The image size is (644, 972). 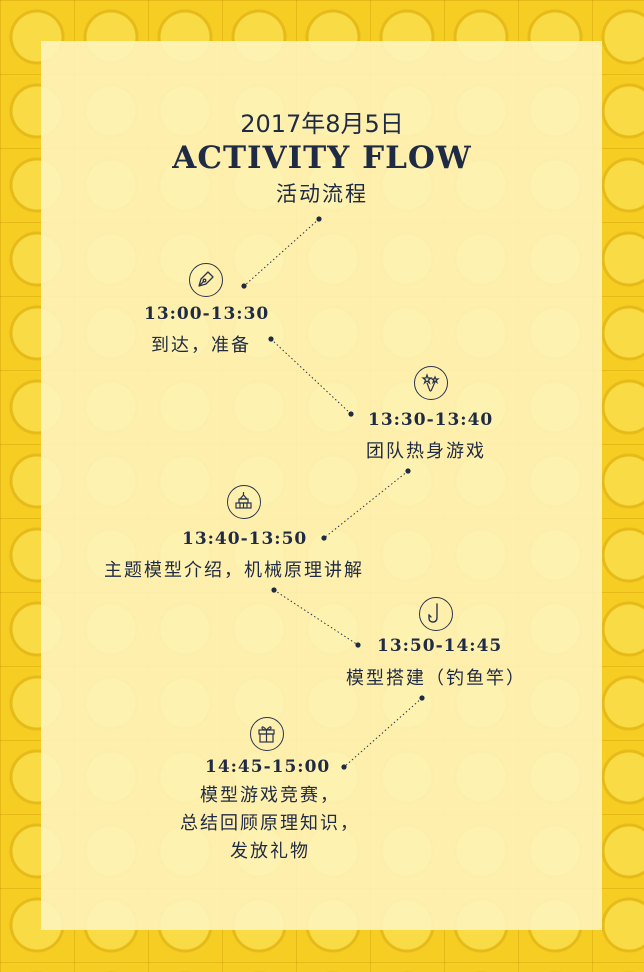 I want to click on event-description: 模型搭建（钓鱼竿）, so click(x=436, y=678).